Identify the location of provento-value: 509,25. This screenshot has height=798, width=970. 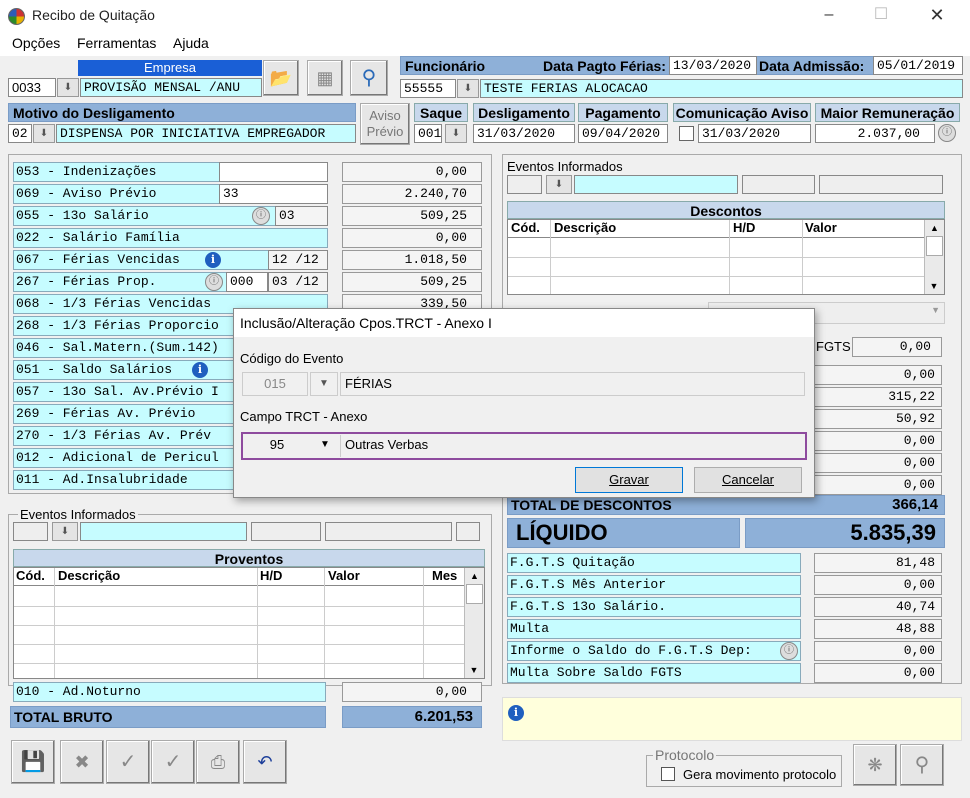
(412, 282).